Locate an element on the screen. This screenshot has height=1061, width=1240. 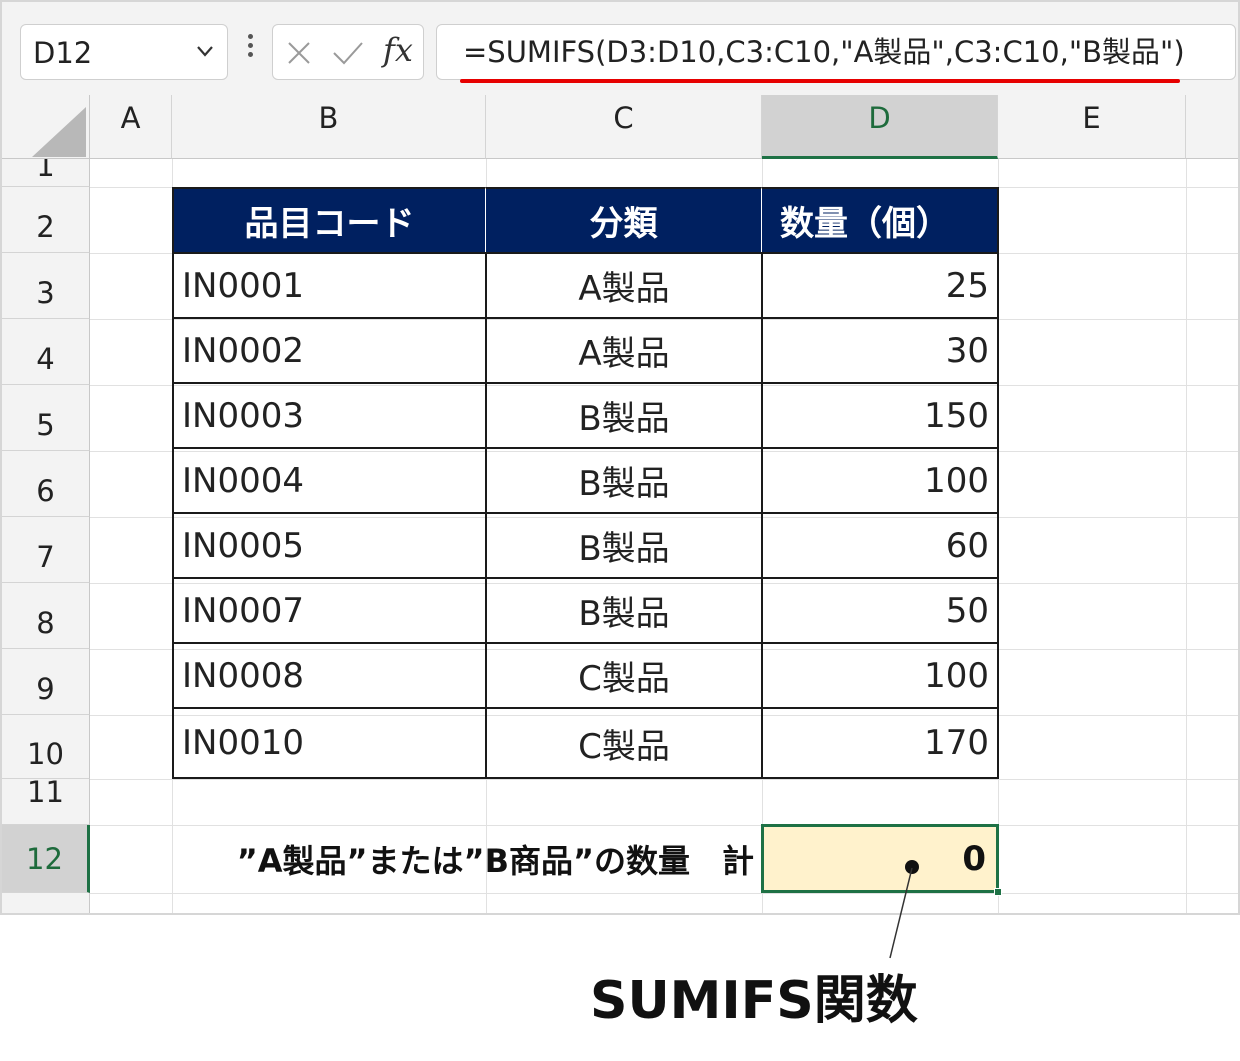
row-header-5: 5 is located at coordinates (46, 418).